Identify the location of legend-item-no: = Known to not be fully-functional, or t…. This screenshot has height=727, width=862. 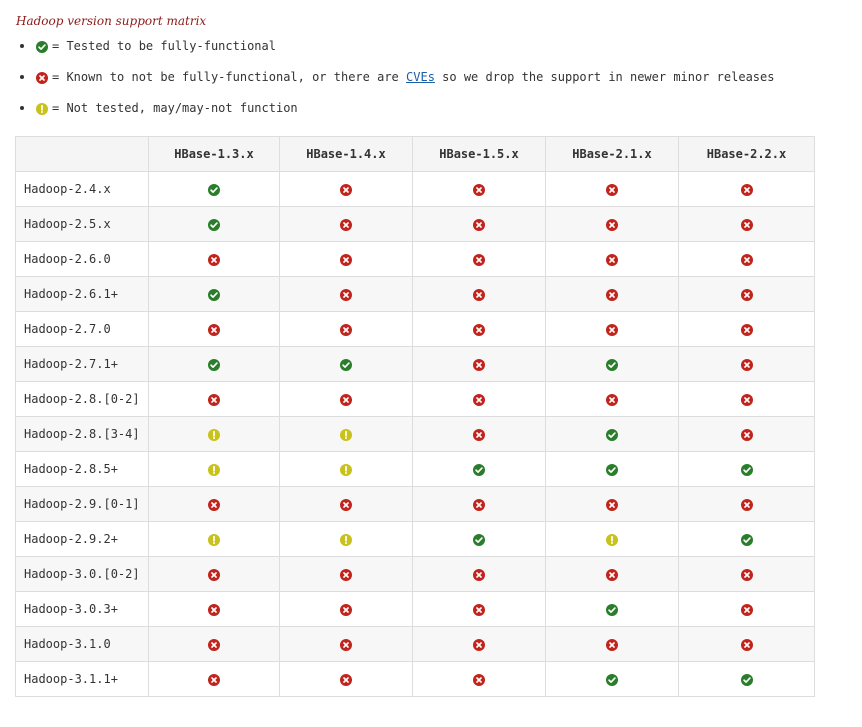
(395, 83).